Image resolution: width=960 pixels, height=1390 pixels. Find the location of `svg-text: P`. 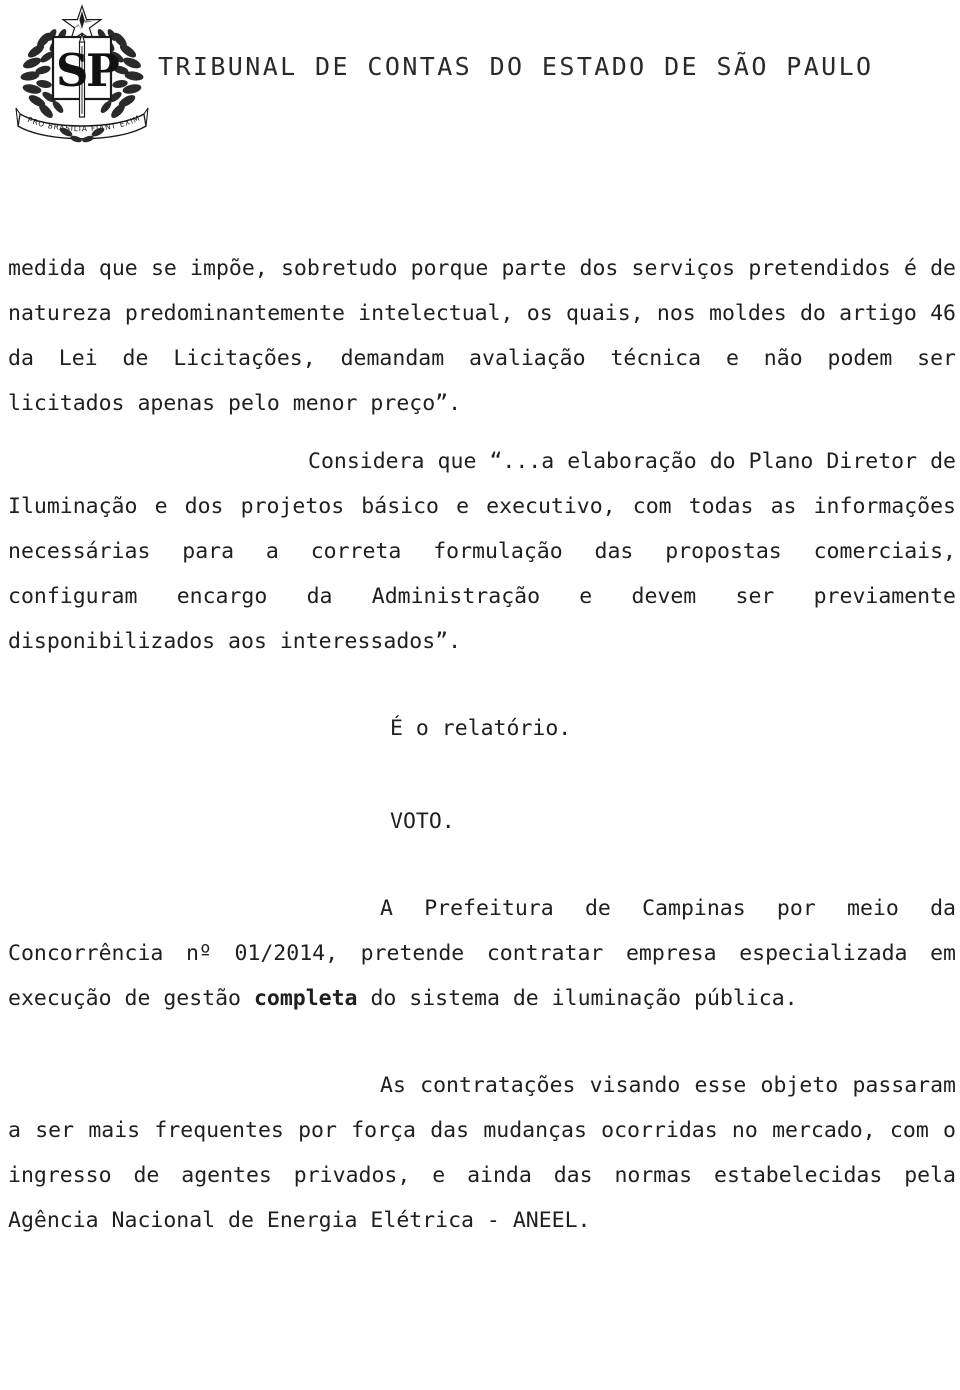

svg-text: P is located at coordinates (103, 70).